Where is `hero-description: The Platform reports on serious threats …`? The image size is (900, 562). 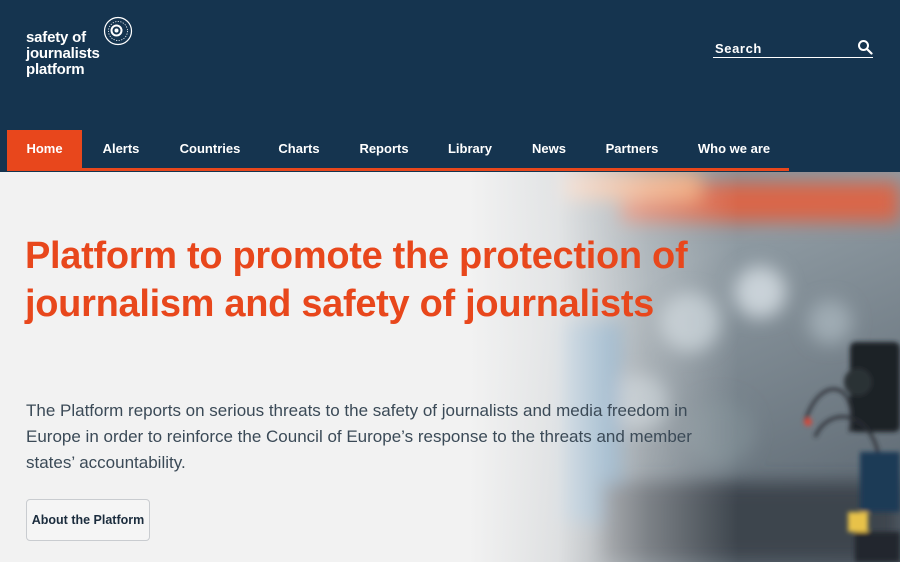
hero-description: The Platform reports on serious threats … is located at coordinates (359, 436).